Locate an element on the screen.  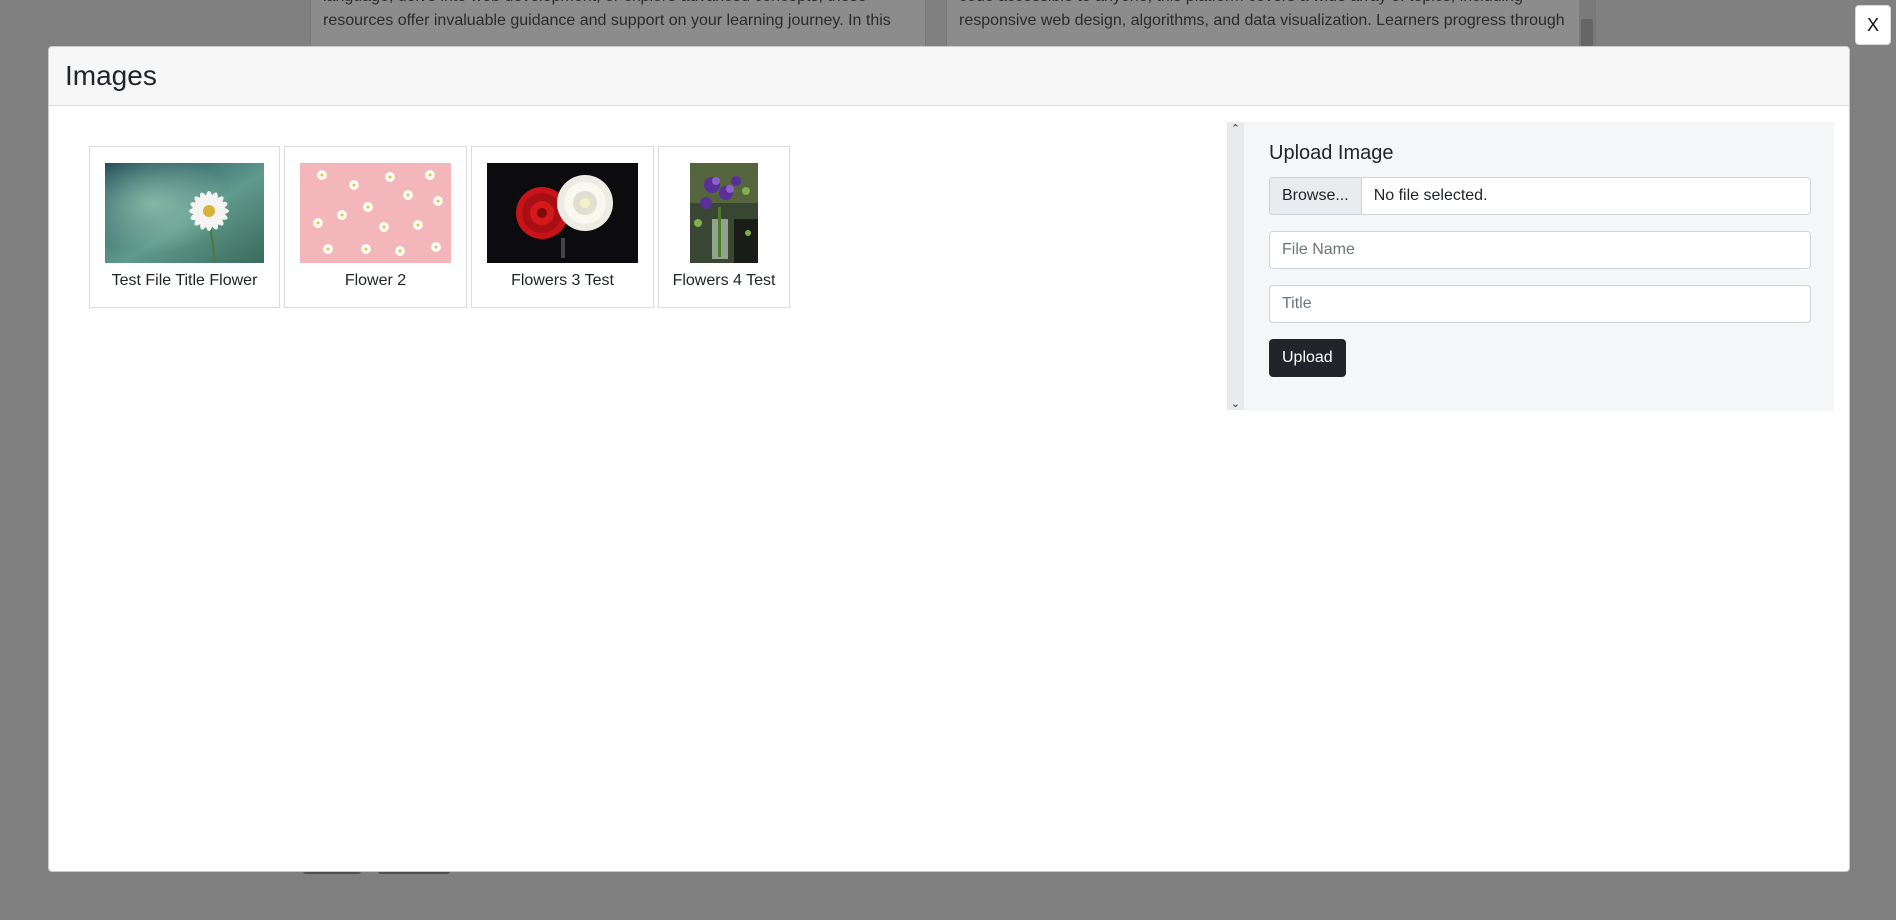
scroll-down-icon: ⌄ is located at coordinates (1235, 403).